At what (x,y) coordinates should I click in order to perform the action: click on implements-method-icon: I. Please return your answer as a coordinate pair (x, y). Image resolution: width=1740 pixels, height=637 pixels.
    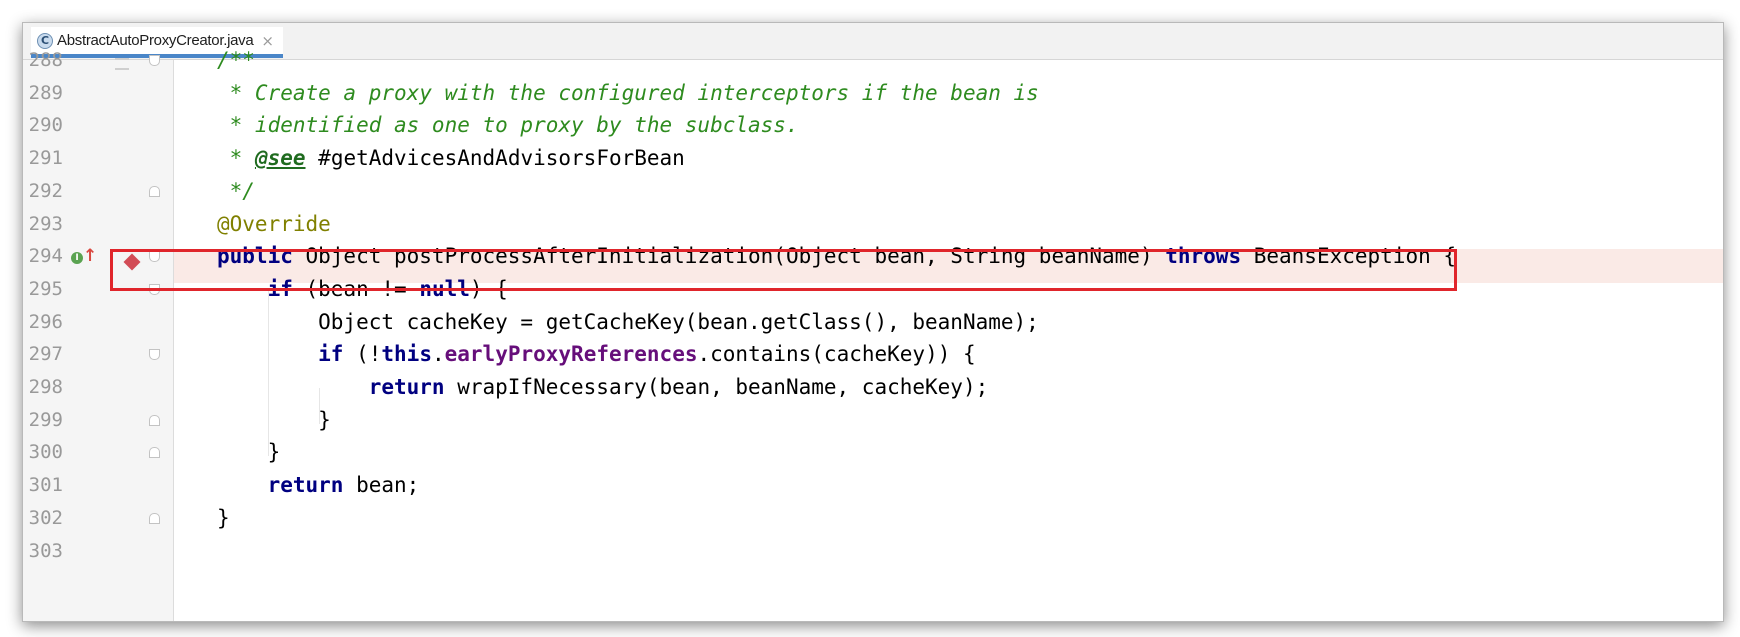
    Looking at the image, I should click on (77, 258).